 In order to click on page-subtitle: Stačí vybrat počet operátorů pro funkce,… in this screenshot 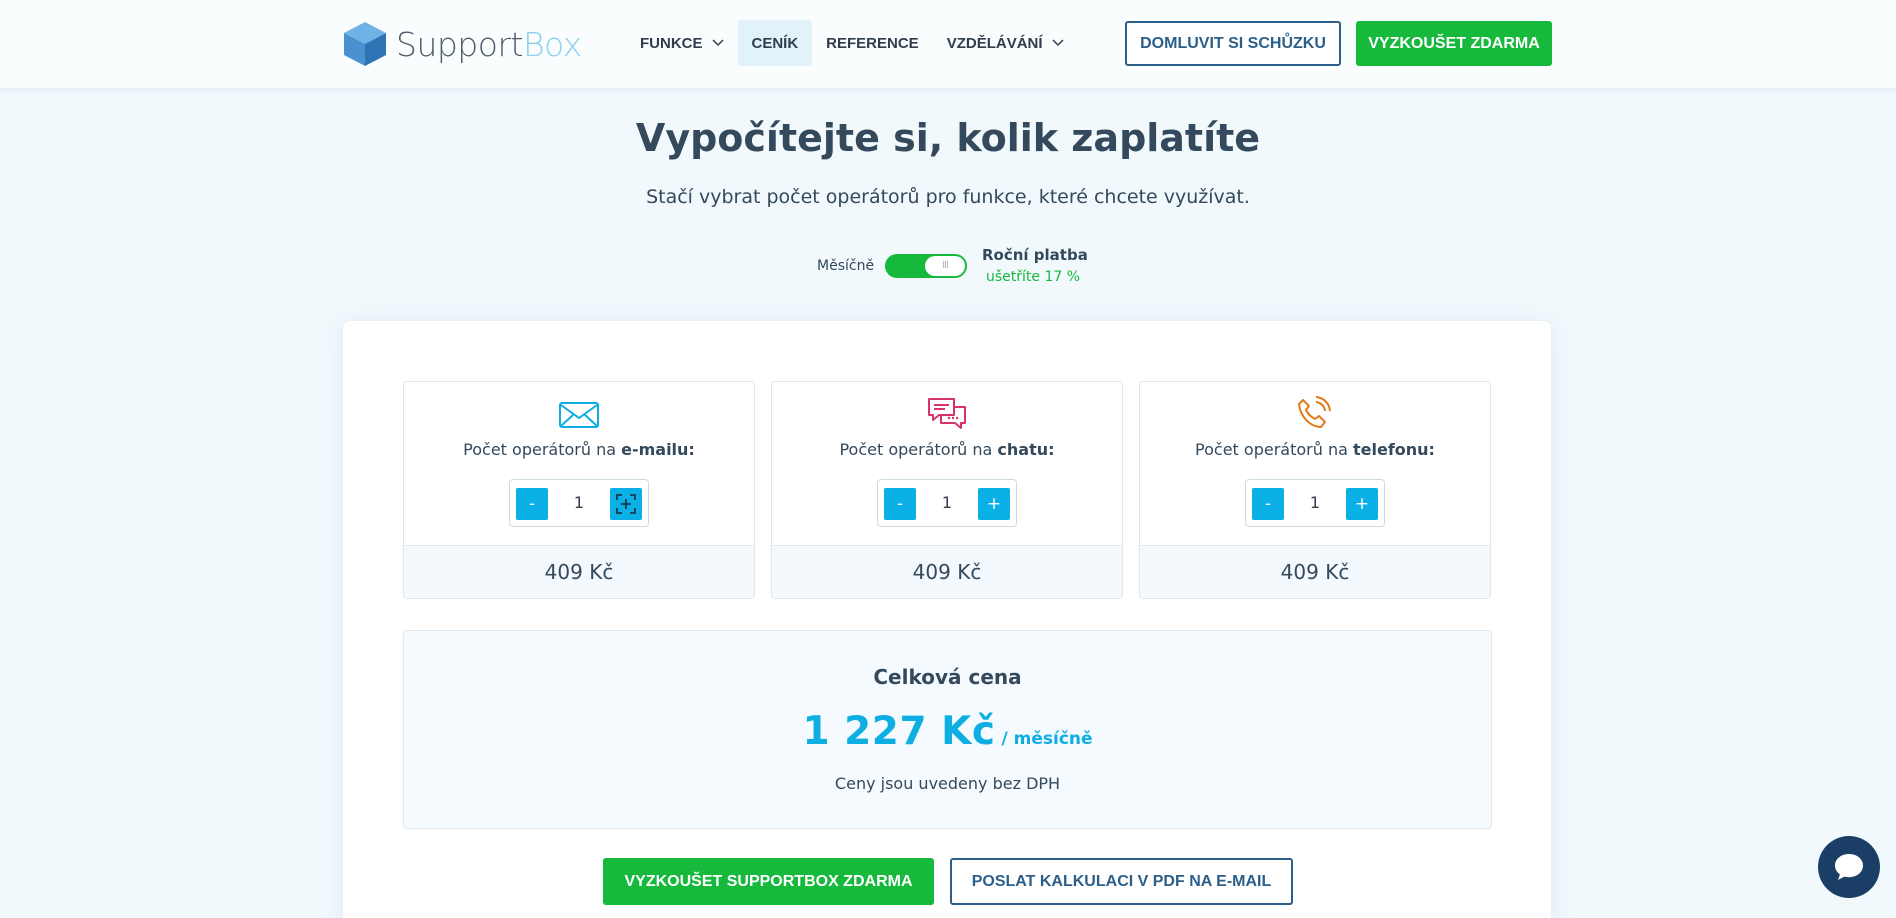, I will do `click(948, 197)`.